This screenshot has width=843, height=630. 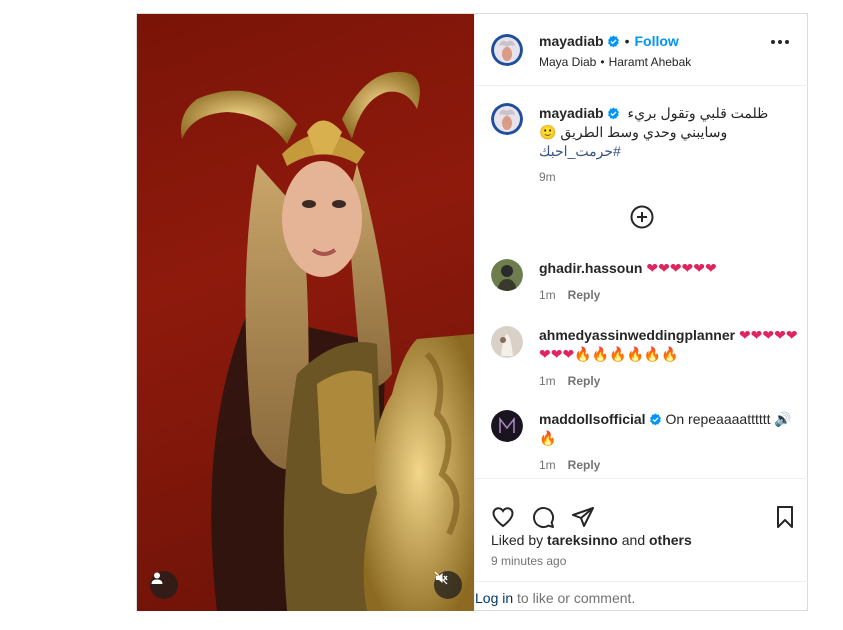 What do you see at coordinates (590, 268) in the screenshot?
I see `comment-username: ghadir.hassoun` at bounding box center [590, 268].